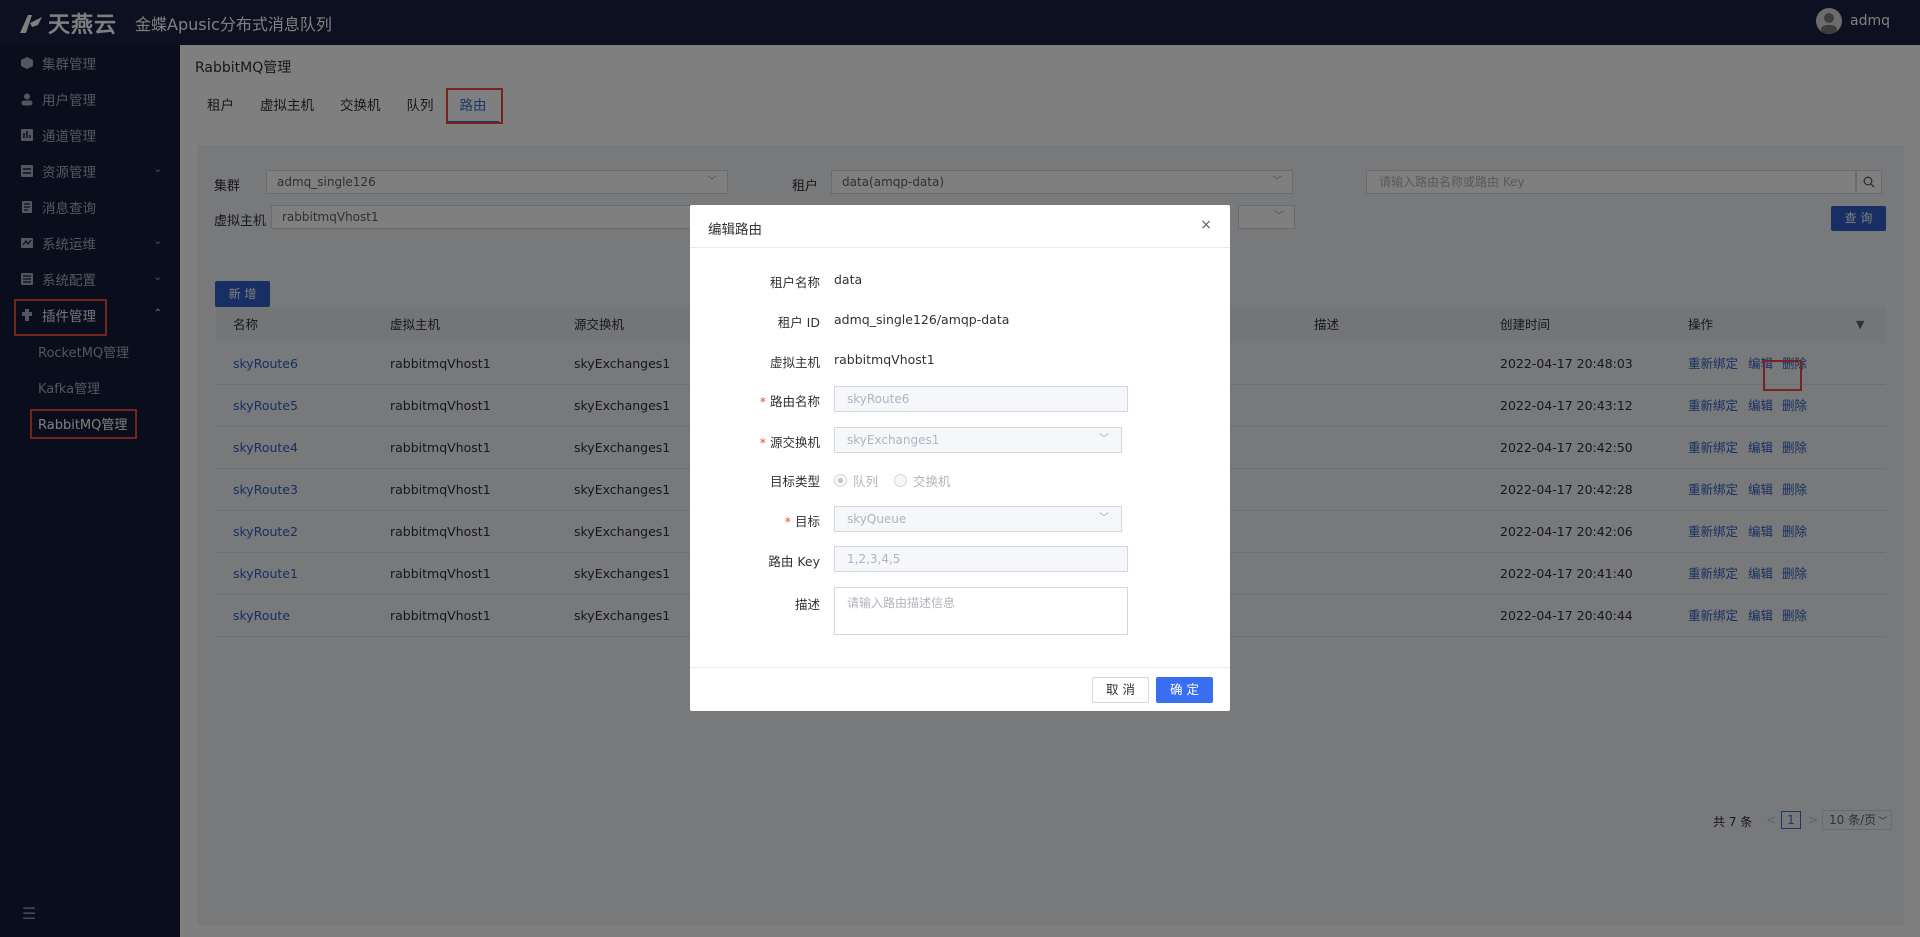 The height and width of the screenshot is (937, 1920). Describe the element at coordinates (981, 399) in the screenshot. I see `route-name-input: skyRoute6` at that location.